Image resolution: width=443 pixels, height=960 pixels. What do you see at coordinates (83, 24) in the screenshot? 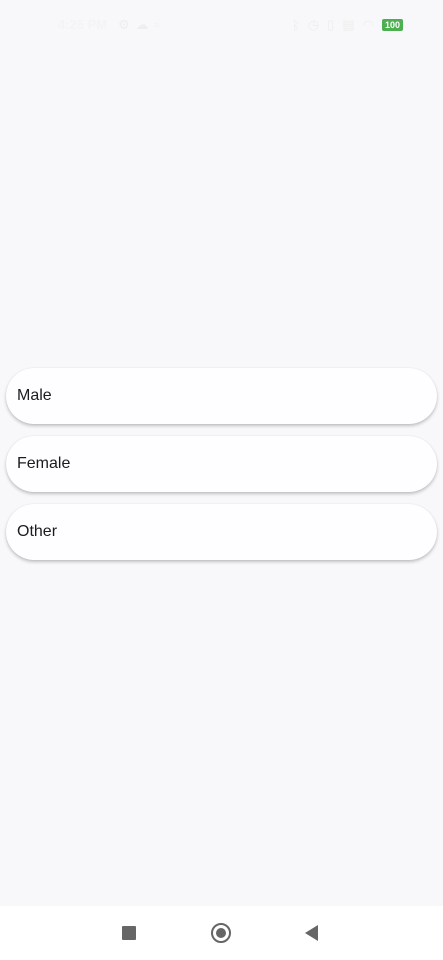
I see `status-time: 4:25 PM` at bounding box center [83, 24].